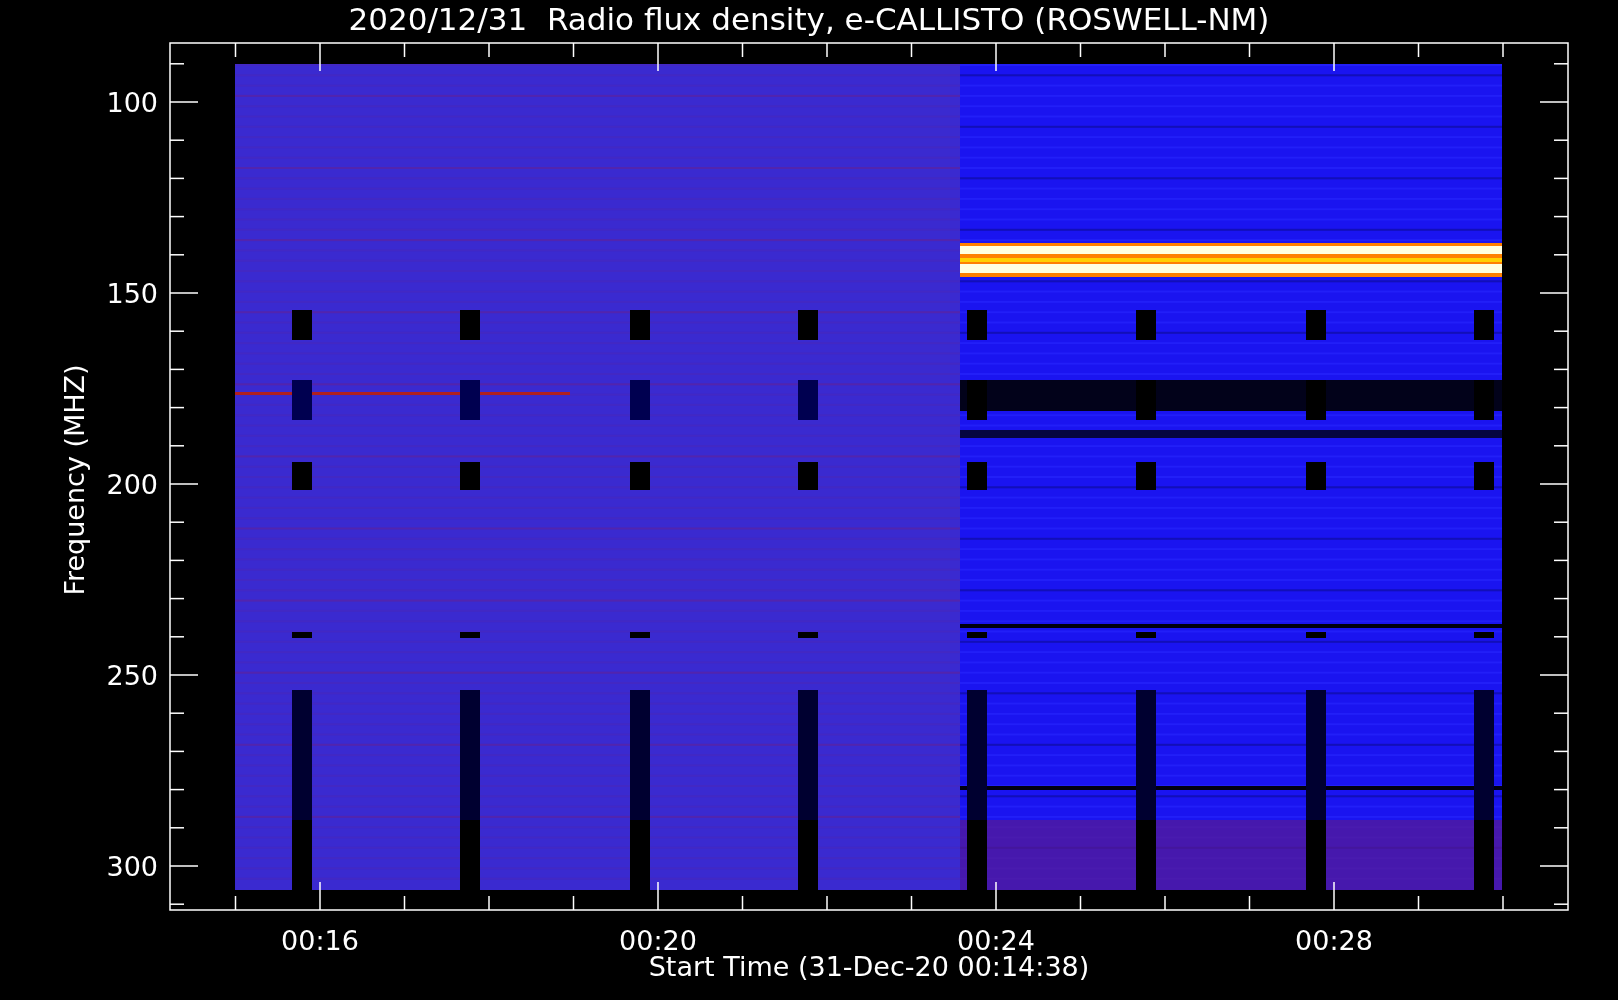 The height and width of the screenshot is (1000, 1618). What do you see at coordinates (132, 675) in the screenshot?
I see `y-tick-label: 250` at bounding box center [132, 675].